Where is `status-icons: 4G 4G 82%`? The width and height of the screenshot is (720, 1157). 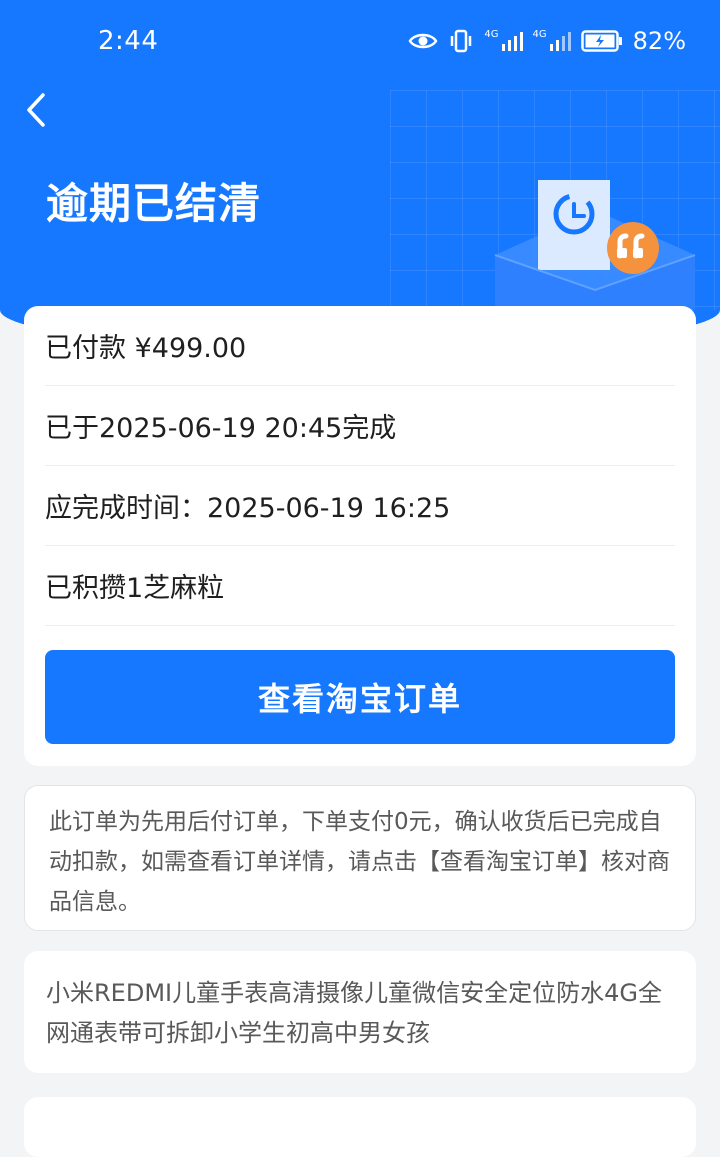
status-icons: 4G 4G 82% is located at coordinates (547, 41).